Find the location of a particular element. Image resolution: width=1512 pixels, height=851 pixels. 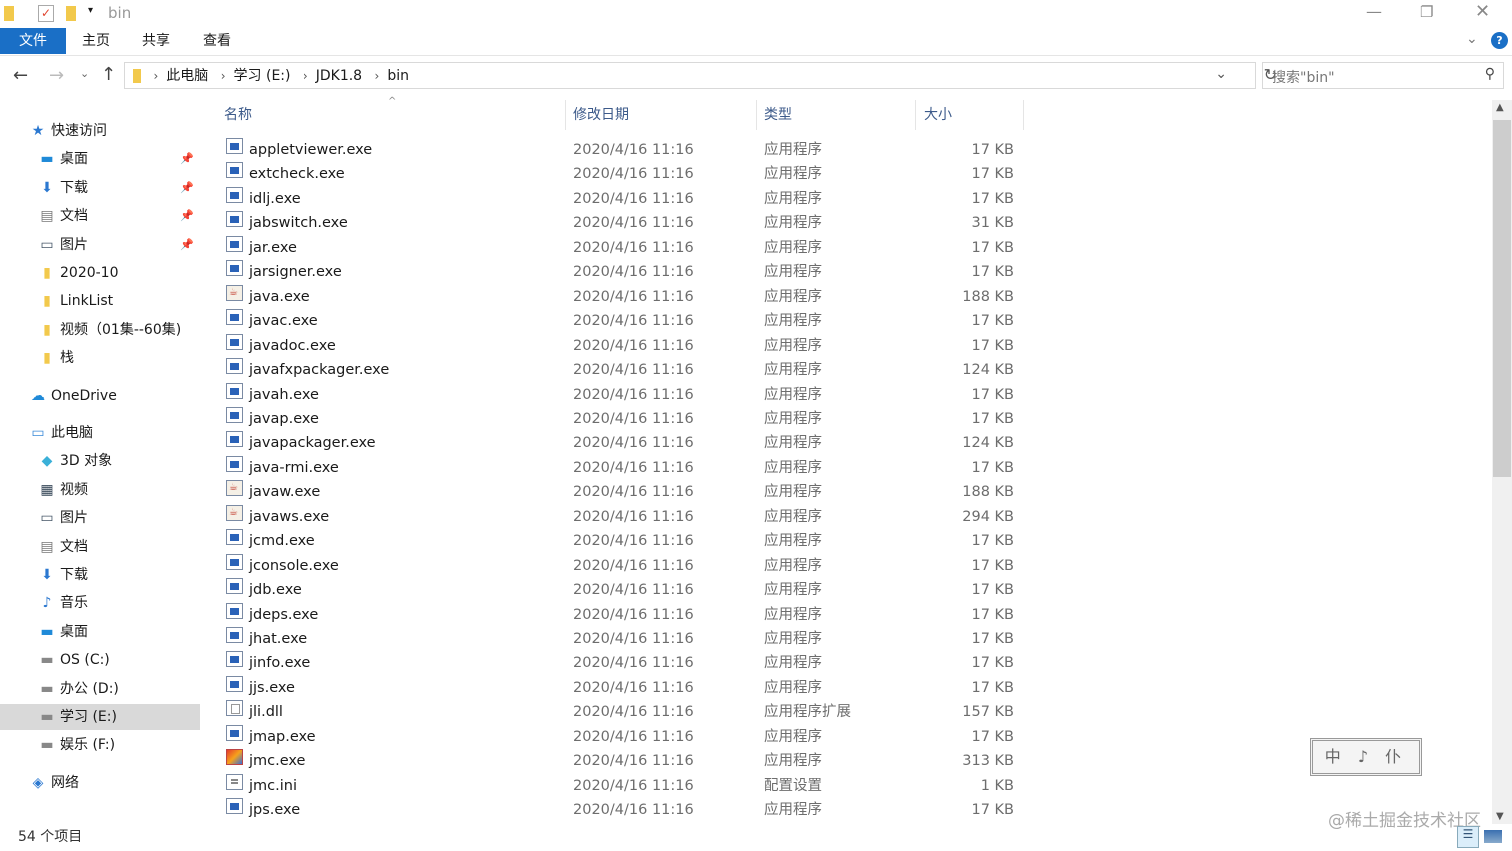

sidebar-item: ▤ 文档 📌 is located at coordinates (100, 216).